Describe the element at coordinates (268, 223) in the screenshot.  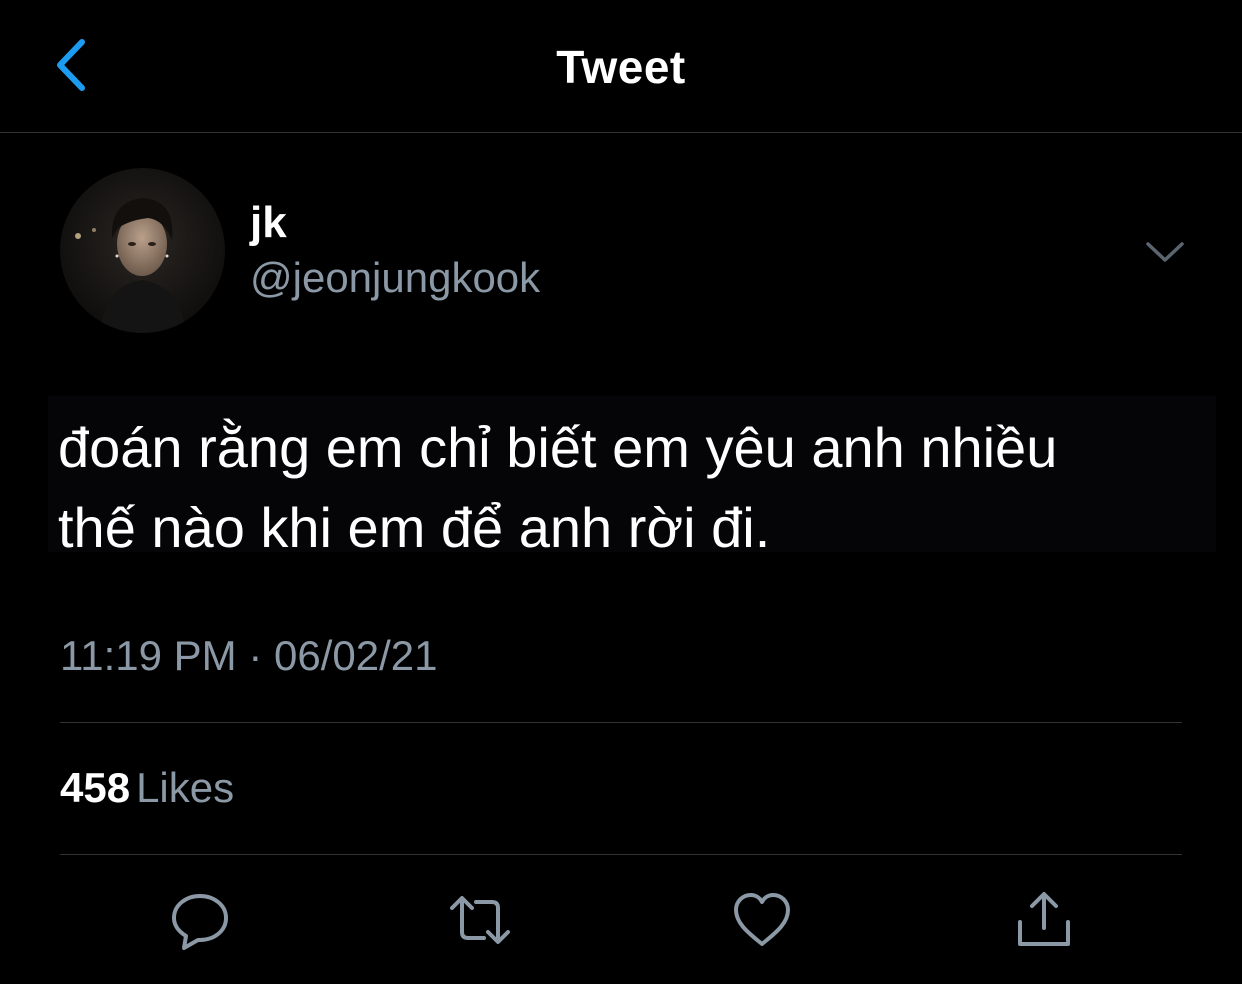
I see `display-name: jk` at that location.